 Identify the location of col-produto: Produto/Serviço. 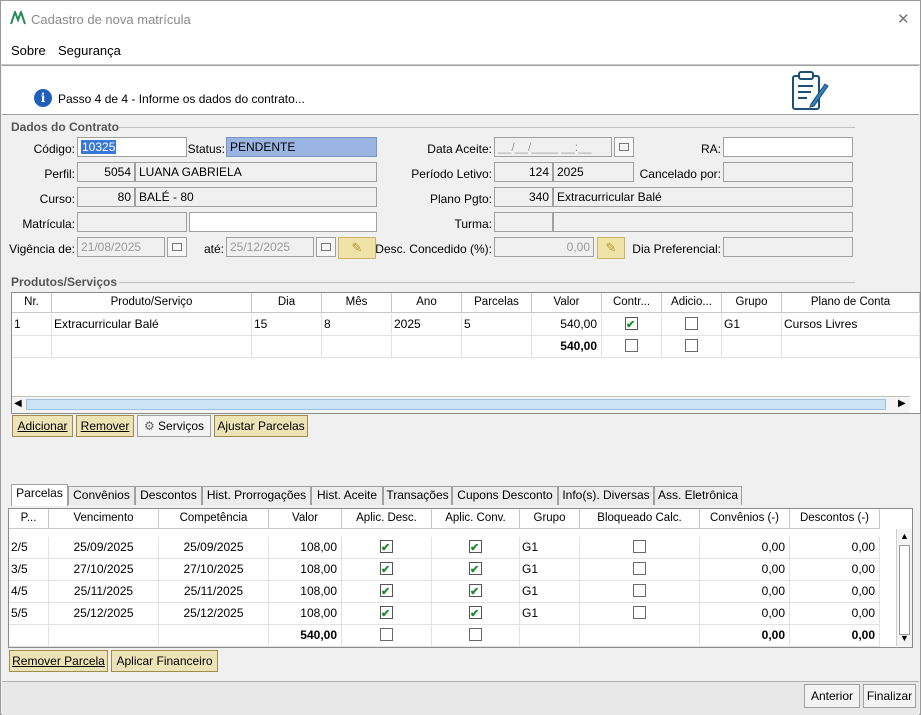
(152, 303).